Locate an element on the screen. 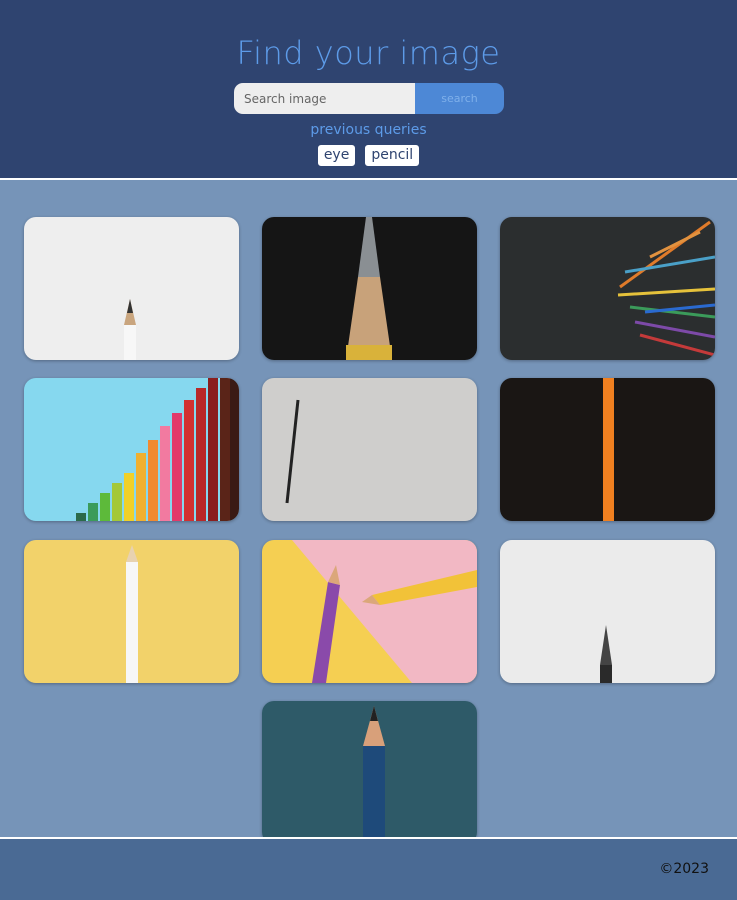 This screenshot has height=900, width=737. search-bar: search is located at coordinates (369, 98).